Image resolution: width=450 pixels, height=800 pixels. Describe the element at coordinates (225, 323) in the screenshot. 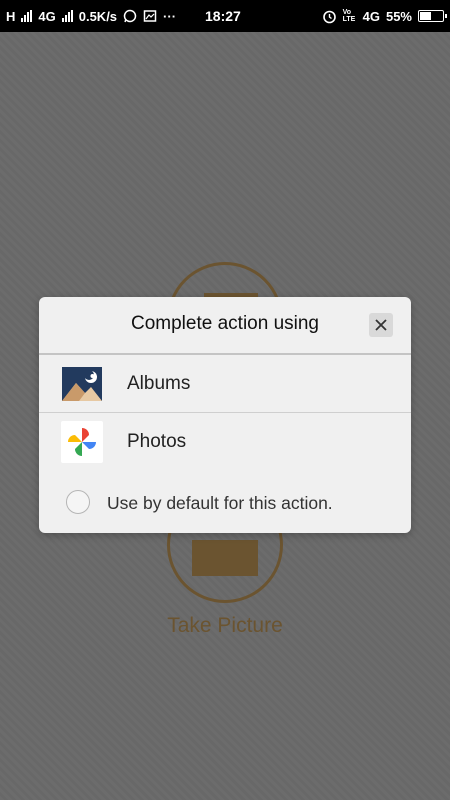

I see `dialog-title: Complete action using` at that location.